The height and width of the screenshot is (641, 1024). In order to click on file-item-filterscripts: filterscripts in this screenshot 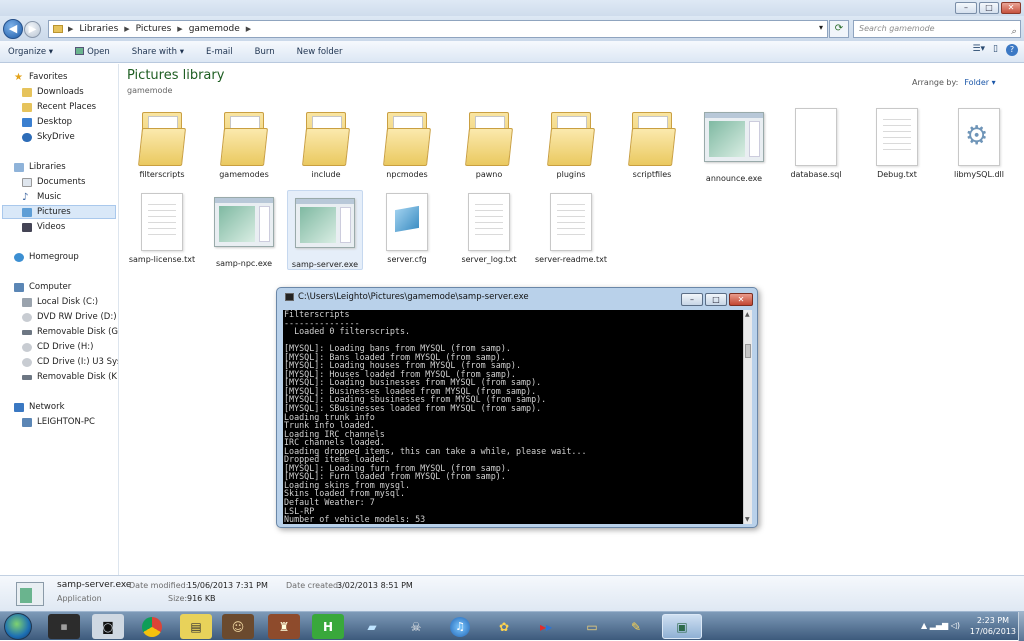, I will do `click(162, 143)`.